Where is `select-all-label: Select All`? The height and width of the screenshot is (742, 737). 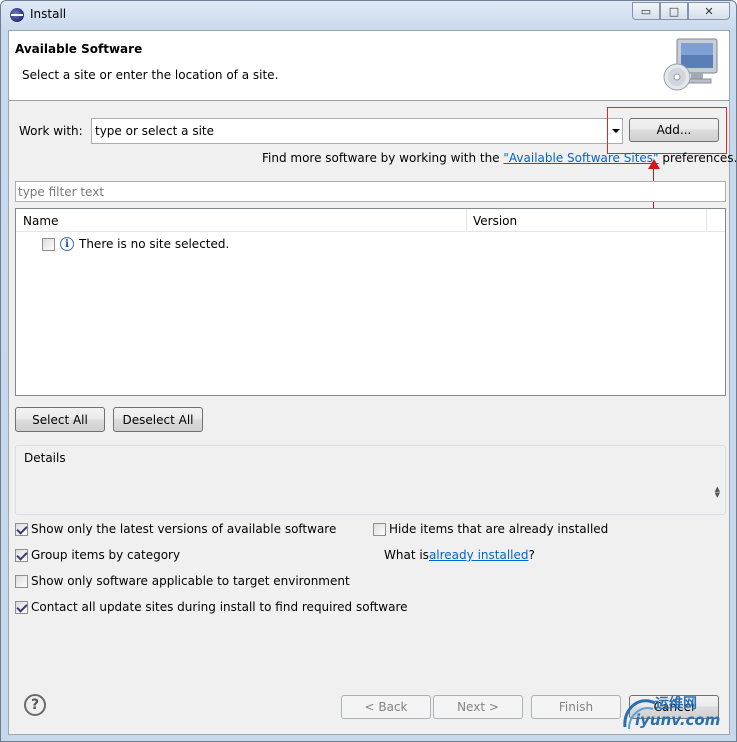 select-all-label: Select All is located at coordinates (60, 419).